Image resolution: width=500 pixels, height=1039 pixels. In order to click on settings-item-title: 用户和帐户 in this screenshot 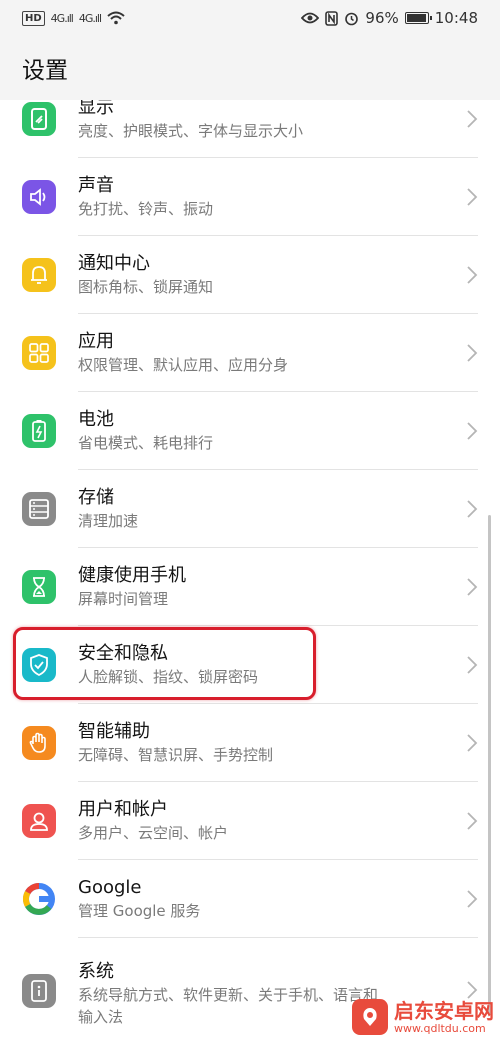, I will do `click(123, 809)`.